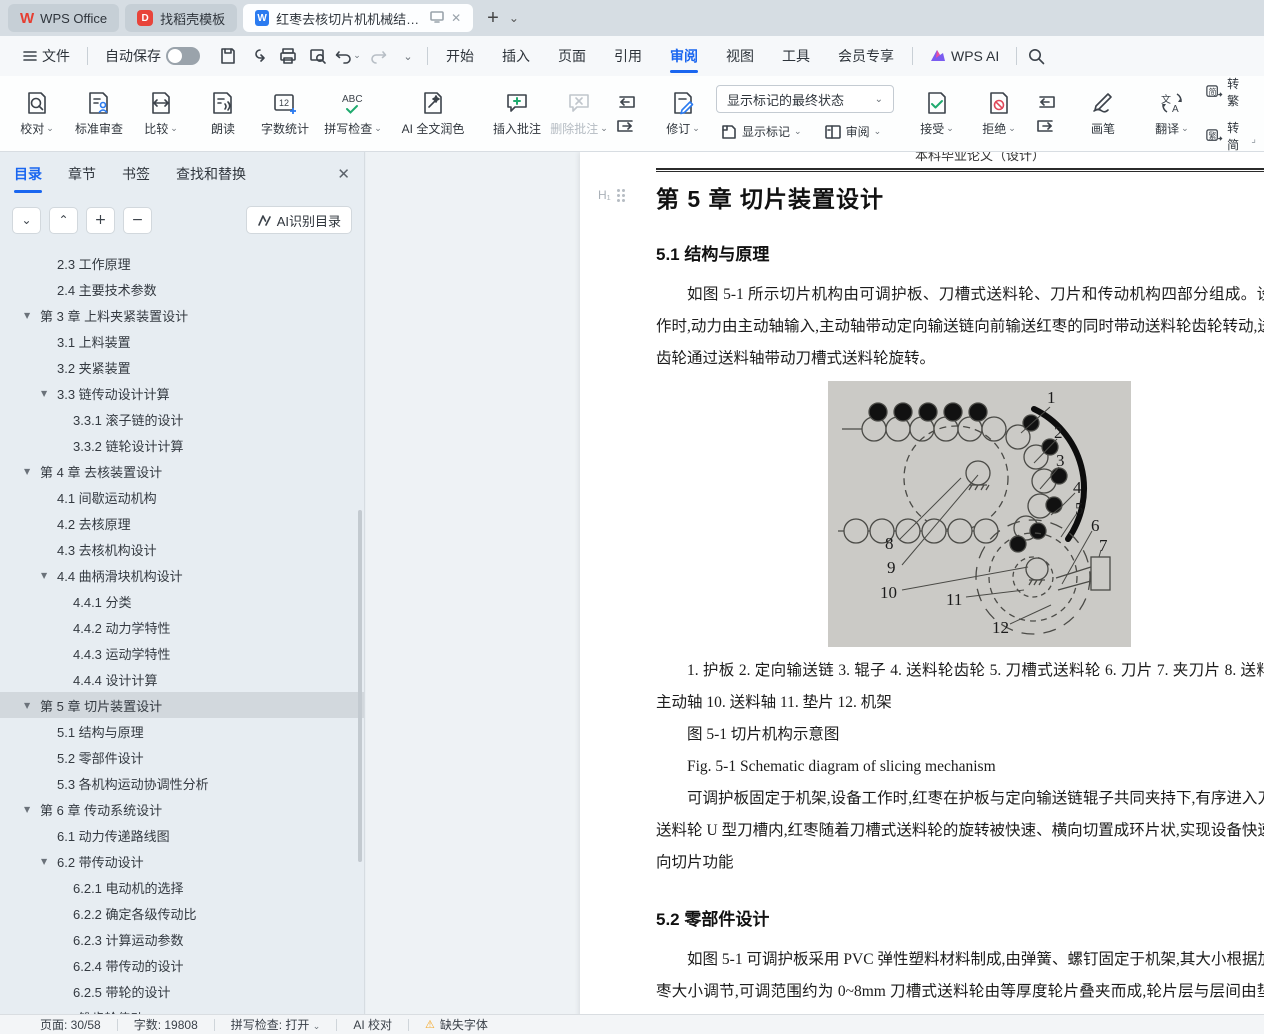 This screenshot has height=1034, width=1264. Describe the element at coordinates (182, 289) in the screenshot. I see `toc-item: 2.4 主要技术参数` at that location.